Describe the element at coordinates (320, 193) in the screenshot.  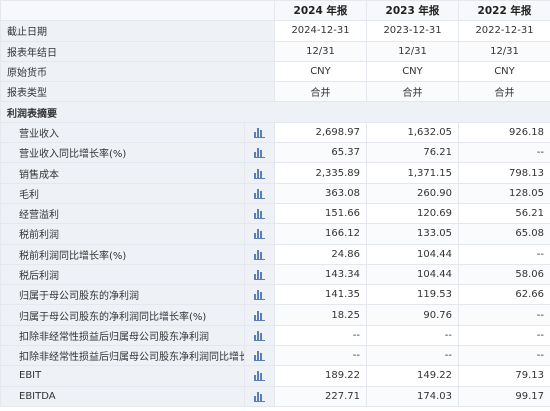
I see `cell-value: 363.08` at that location.